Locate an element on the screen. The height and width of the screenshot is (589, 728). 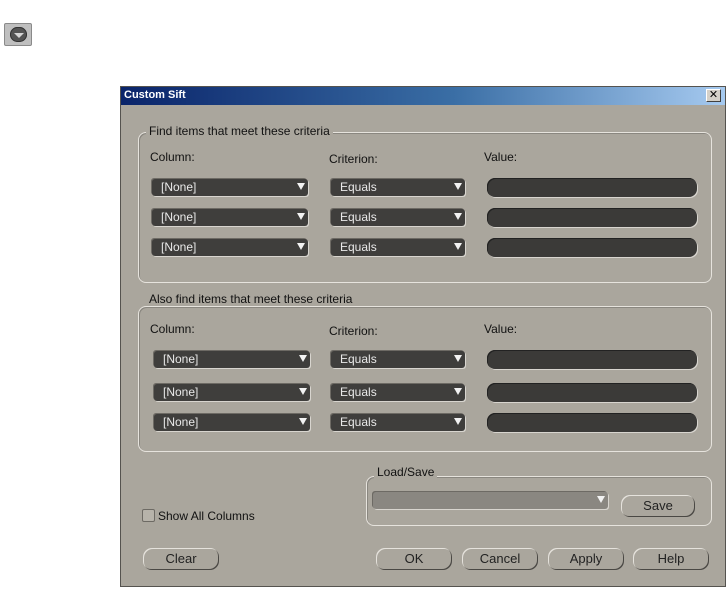
clear-button: Clear is located at coordinates (181, 559).